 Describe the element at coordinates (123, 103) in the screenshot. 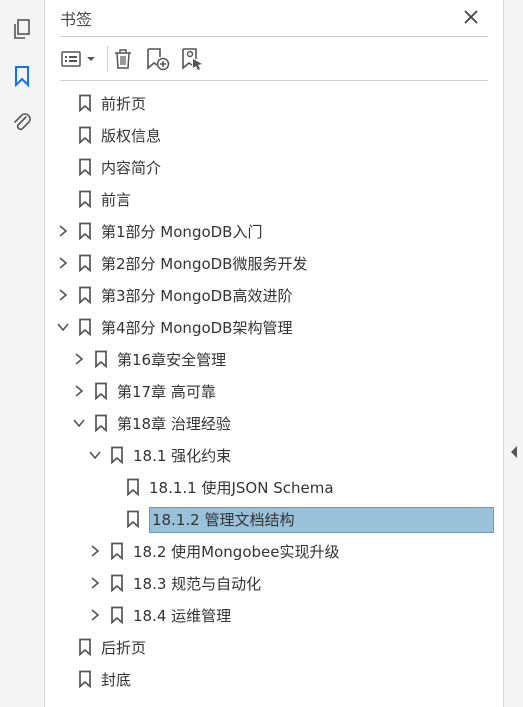

I see `bookmark-label: 前折页` at that location.